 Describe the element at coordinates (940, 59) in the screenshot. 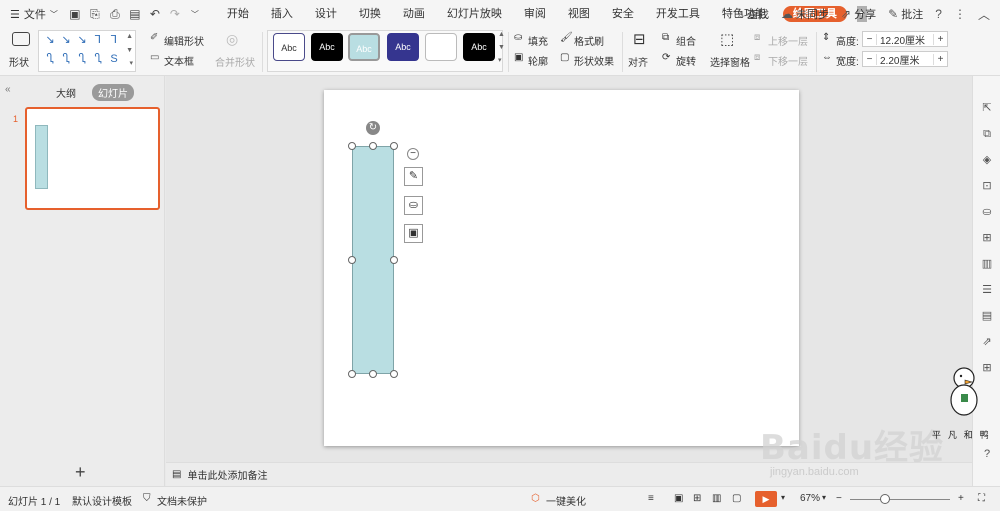

I see `width-increase-button: +` at that location.